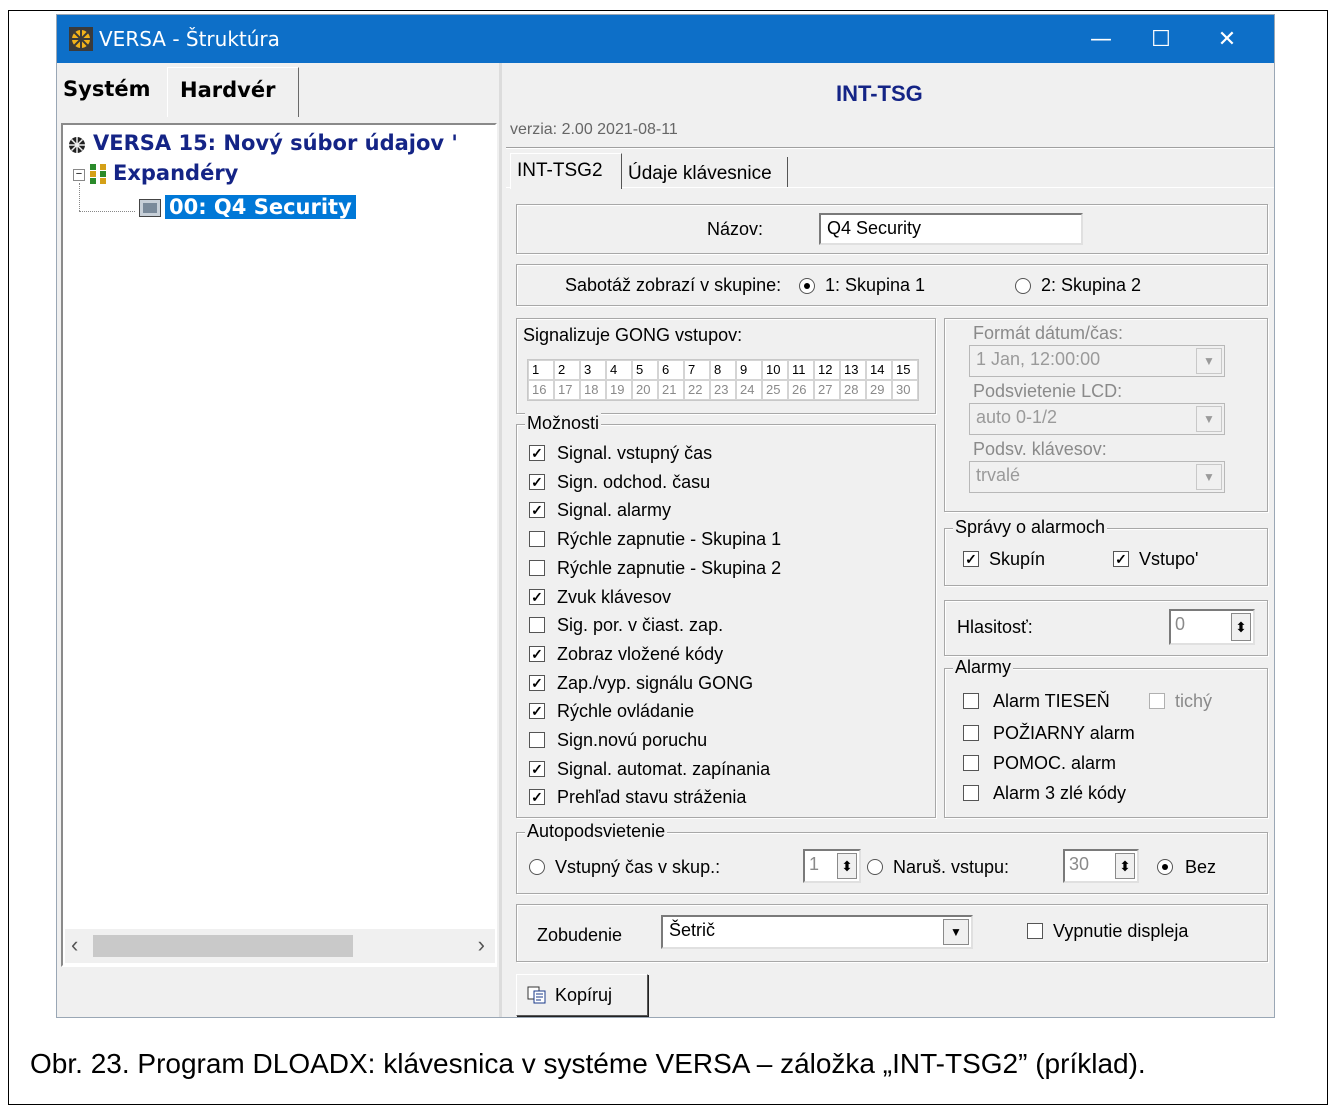 This screenshot has height=1113, width=1336. Describe the element at coordinates (705, 173) in the screenshot. I see `tab-keypad-data: Údaje klávesnice` at that location.